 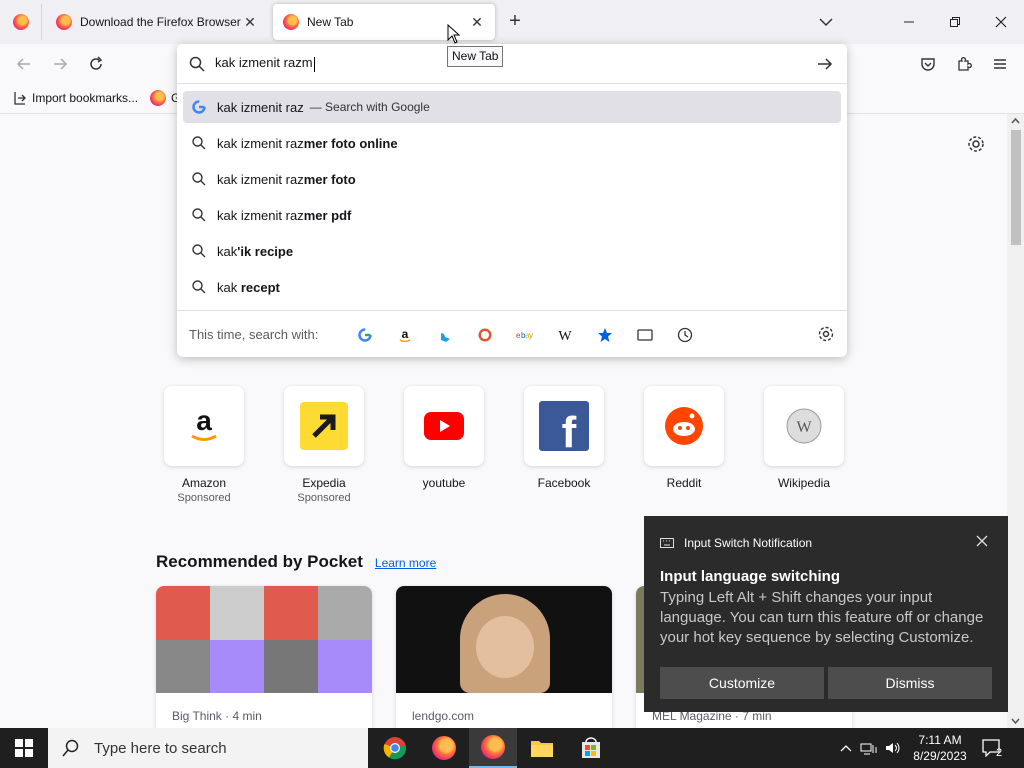 I want to click on duckduckgo-icon, so click(x=485, y=335).